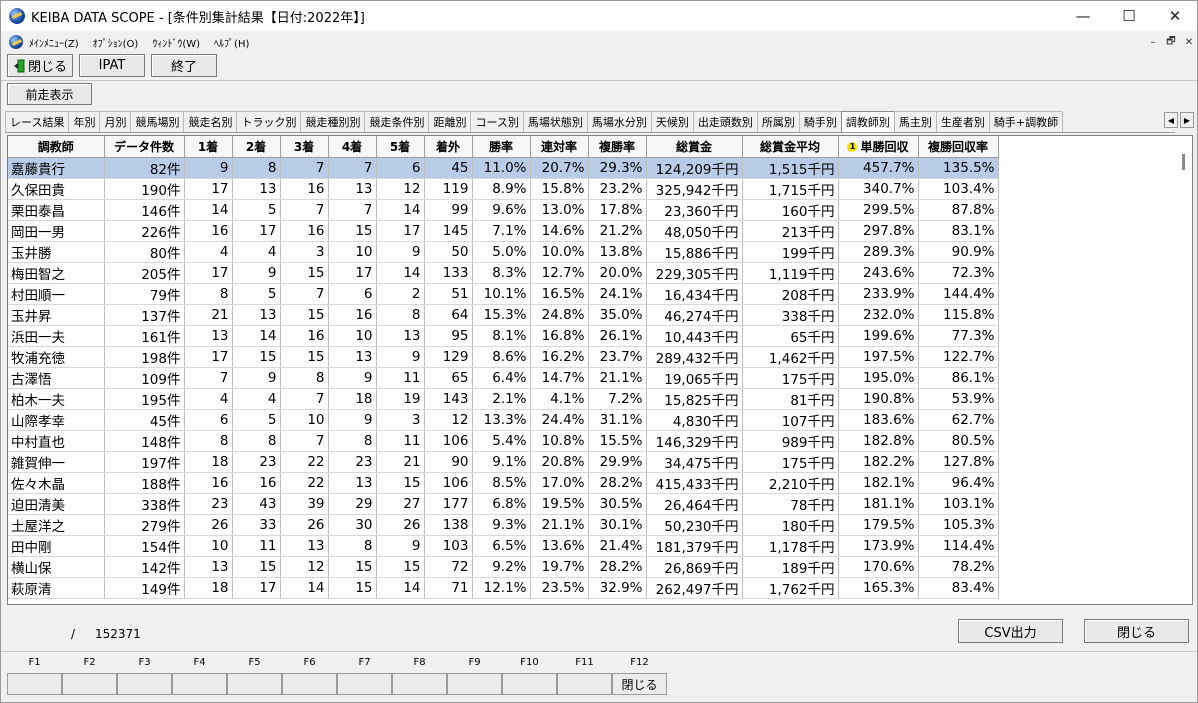 Image resolution: width=1198 pixels, height=703 pixels. What do you see at coordinates (725, 121) in the screenshot?
I see `tab-13: 出走頭数別` at bounding box center [725, 121].